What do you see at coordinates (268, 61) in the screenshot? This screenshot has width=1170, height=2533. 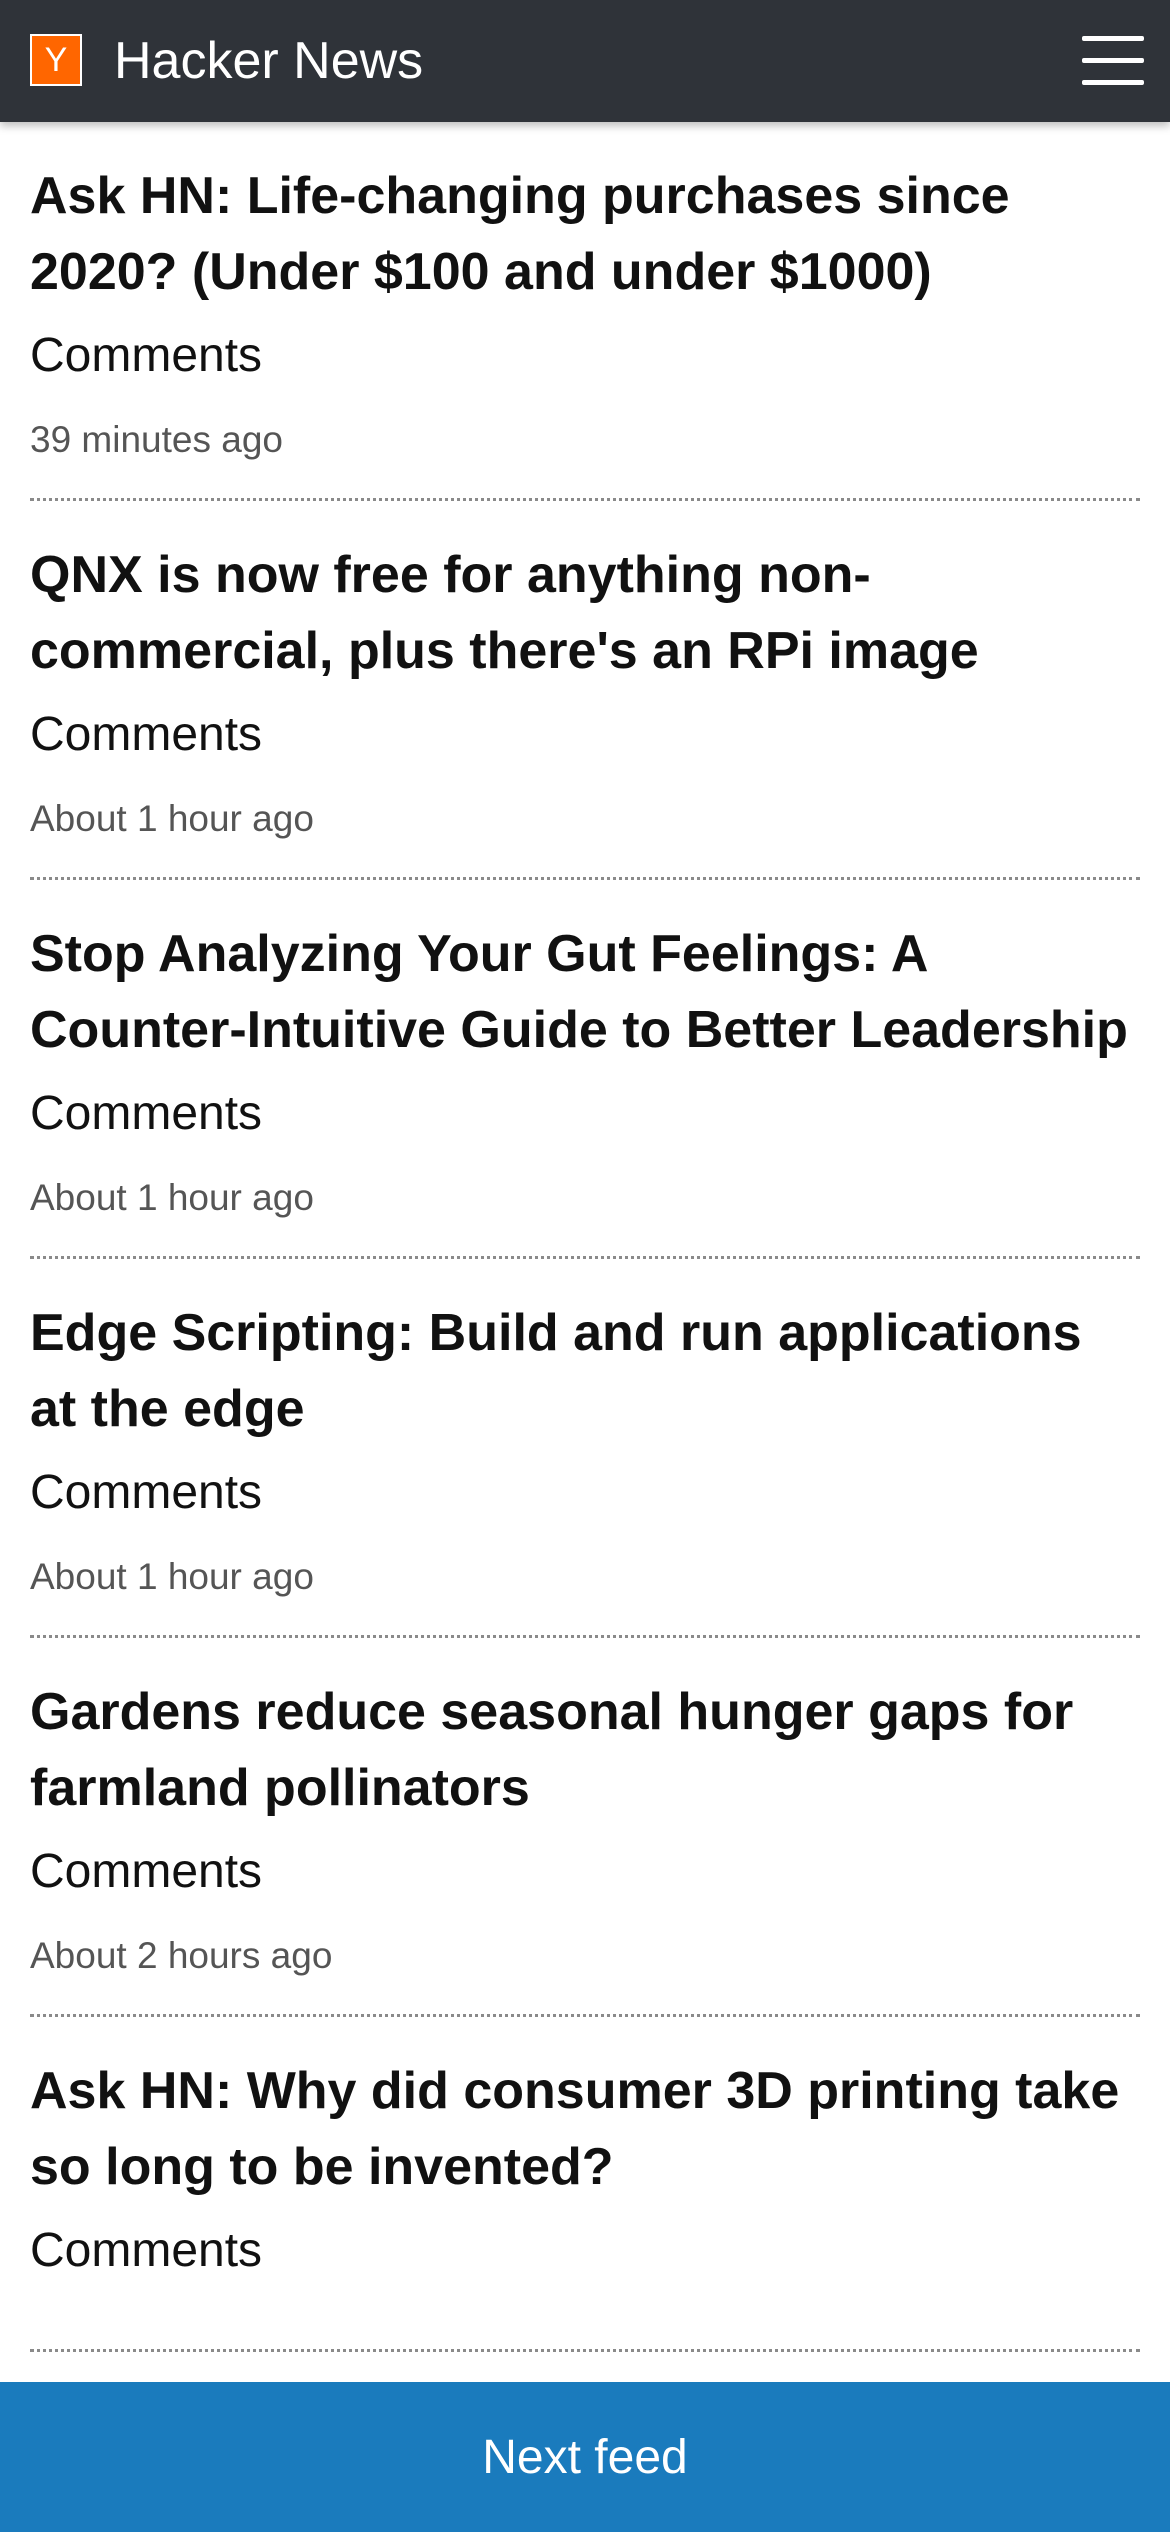 I see `app-title: Hacker News` at bounding box center [268, 61].